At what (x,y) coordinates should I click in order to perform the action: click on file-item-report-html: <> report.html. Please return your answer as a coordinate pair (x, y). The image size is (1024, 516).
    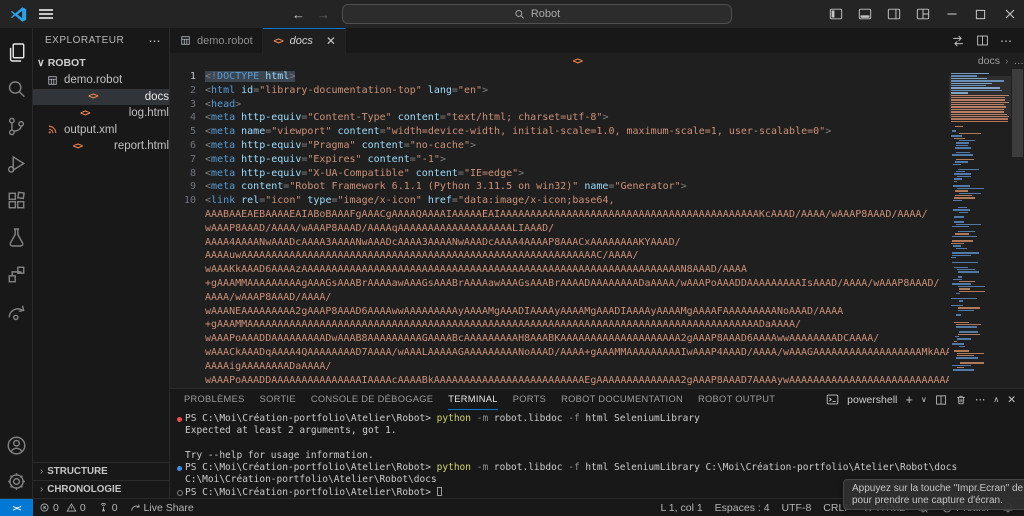
    Looking at the image, I should click on (101, 146).